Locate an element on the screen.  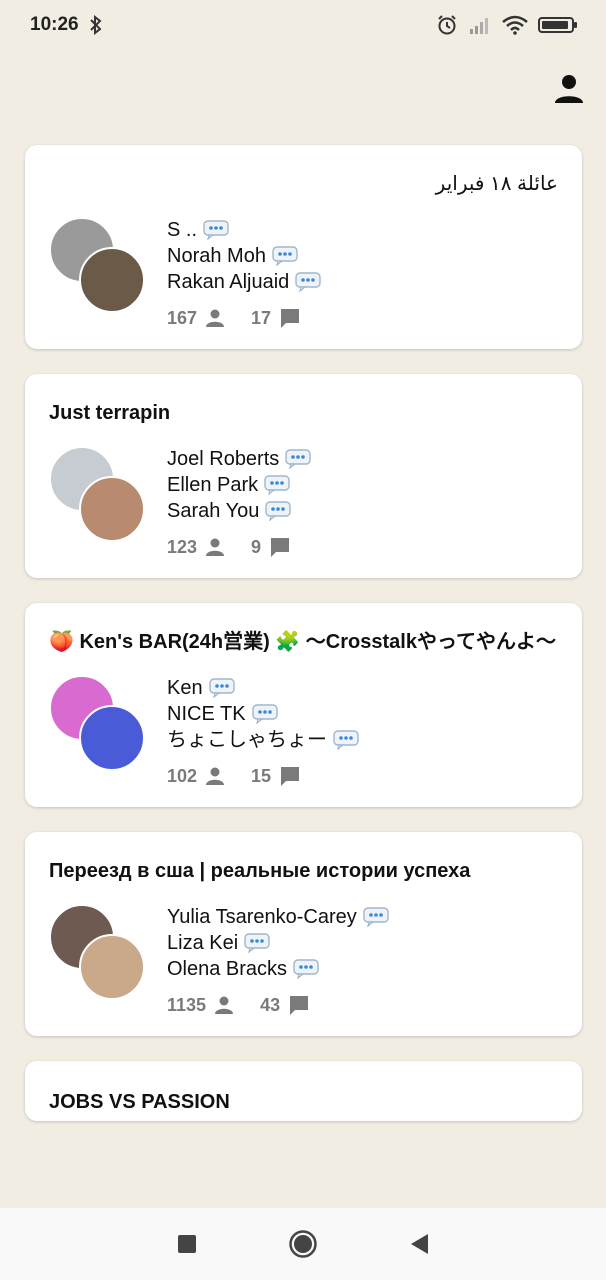
member-row: NICE TK is located at coordinates (263, 714).